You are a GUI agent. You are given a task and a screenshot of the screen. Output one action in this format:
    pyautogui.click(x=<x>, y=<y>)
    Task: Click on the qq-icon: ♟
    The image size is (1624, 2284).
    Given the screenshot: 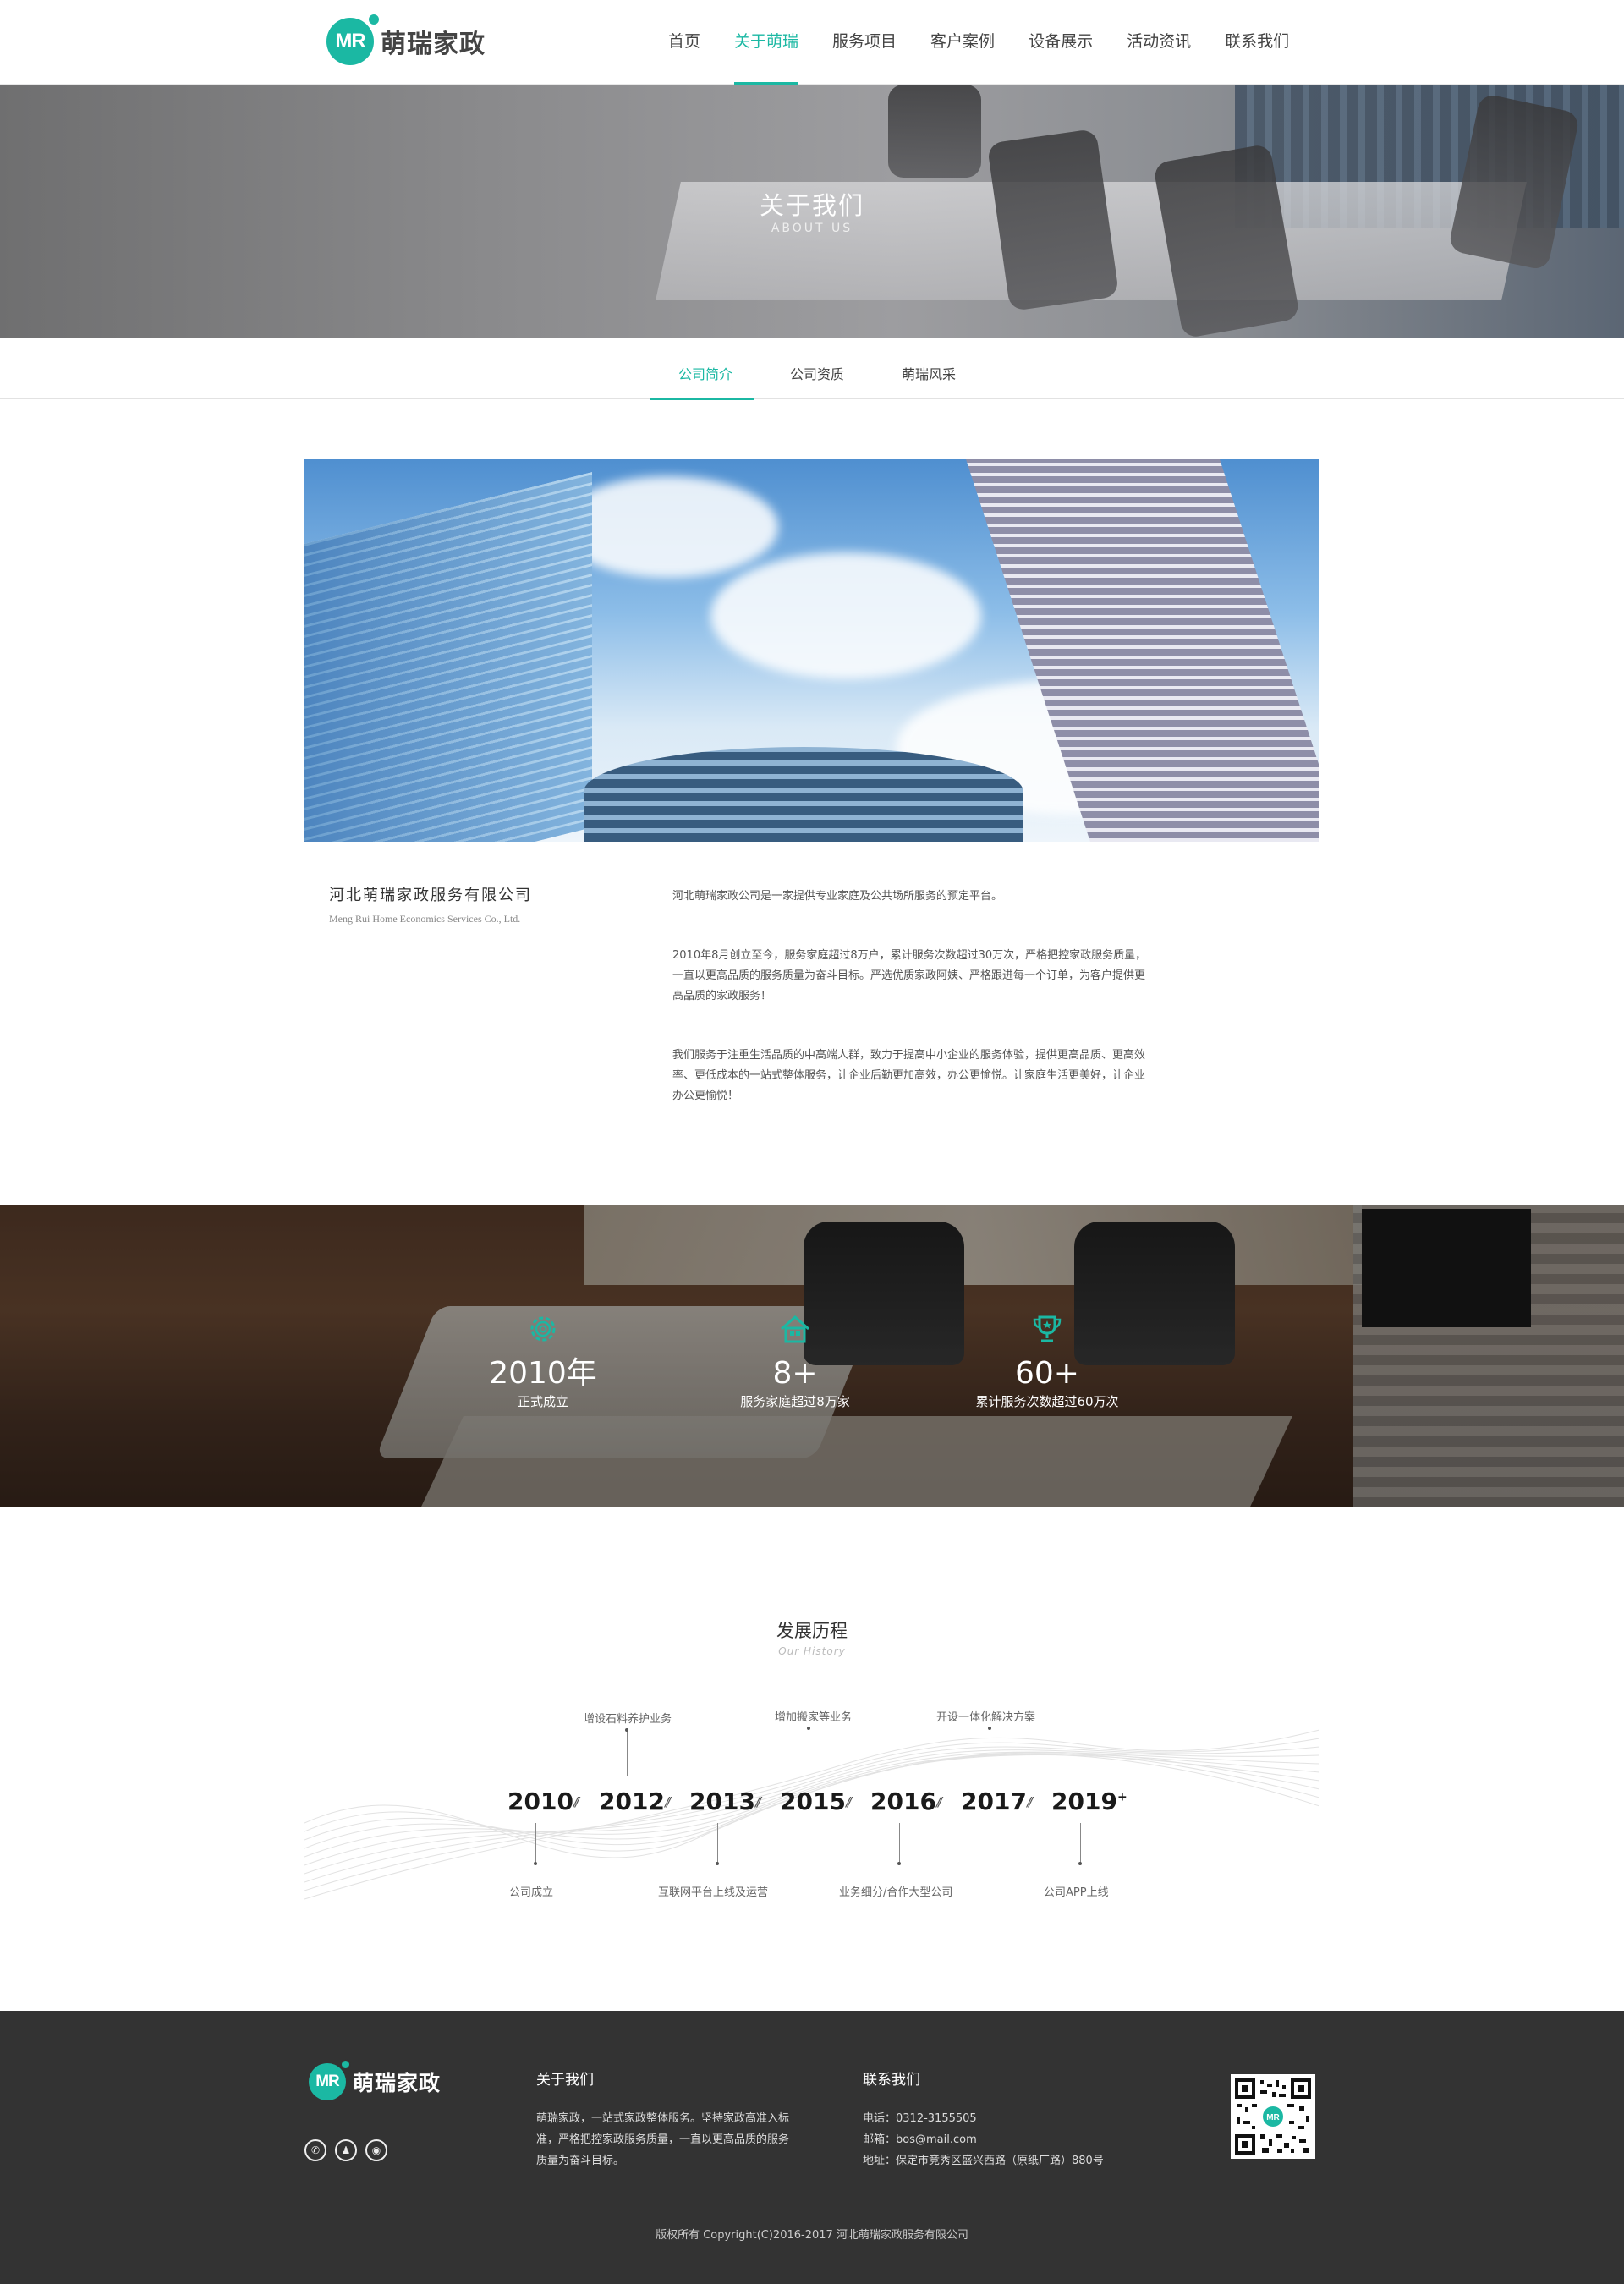 What is the action you would take?
    pyautogui.click(x=346, y=2150)
    